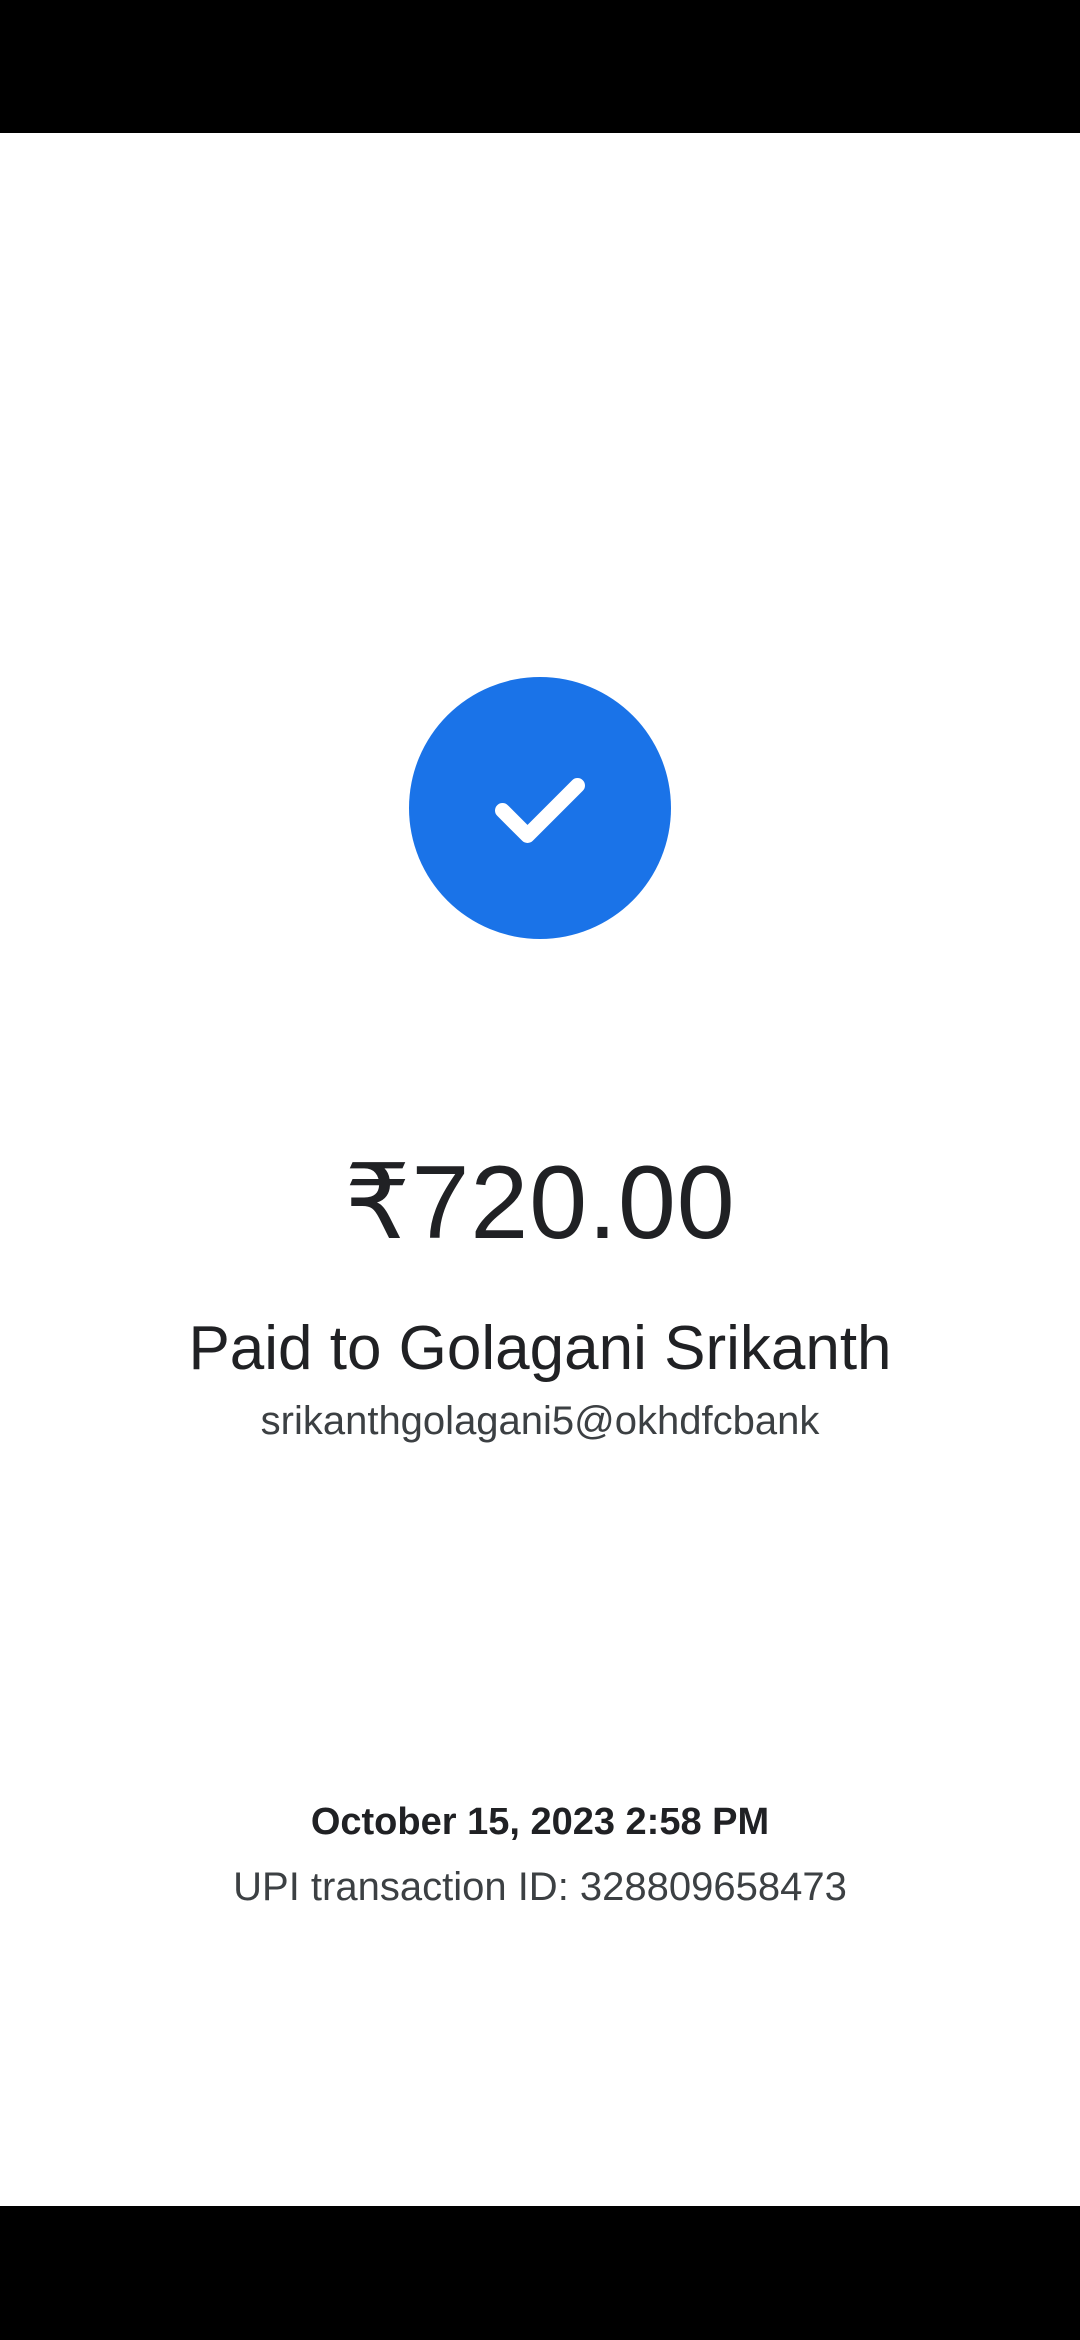 This screenshot has height=2340, width=1080. What do you see at coordinates (540, 1887) in the screenshot?
I see `transaction-id: UPI transaction ID: 328809658473` at bounding box center [540, 1887].